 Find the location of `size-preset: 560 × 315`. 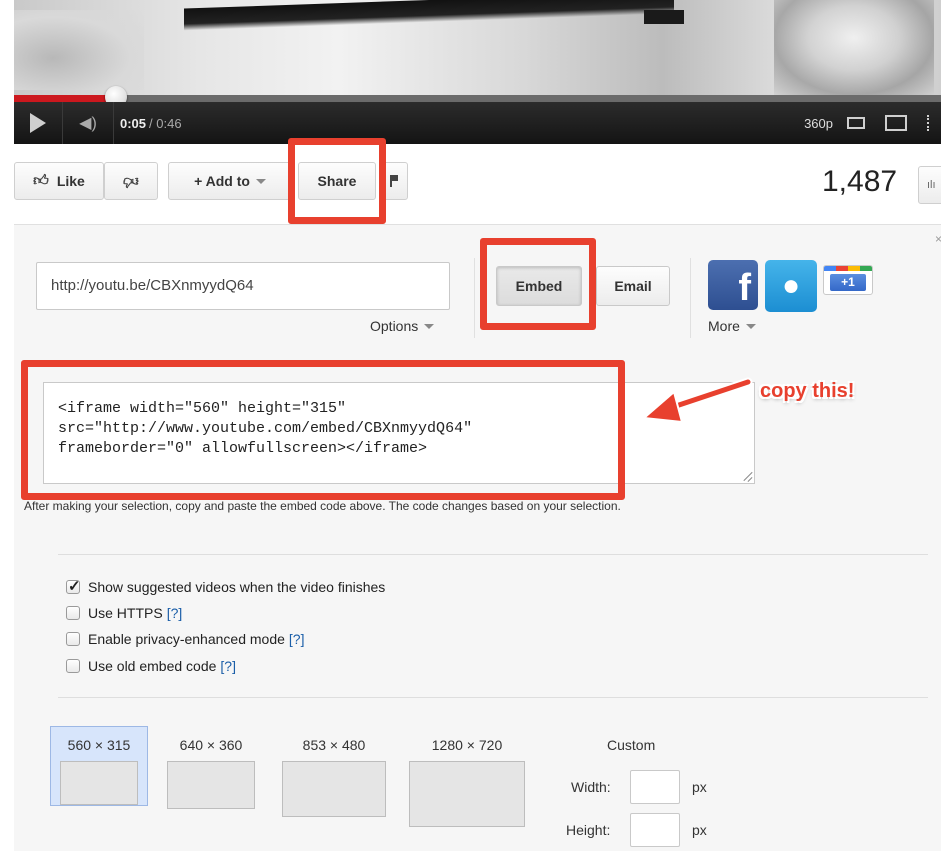

size-preset: 560 × 315 is located at coordinates (99, 766).